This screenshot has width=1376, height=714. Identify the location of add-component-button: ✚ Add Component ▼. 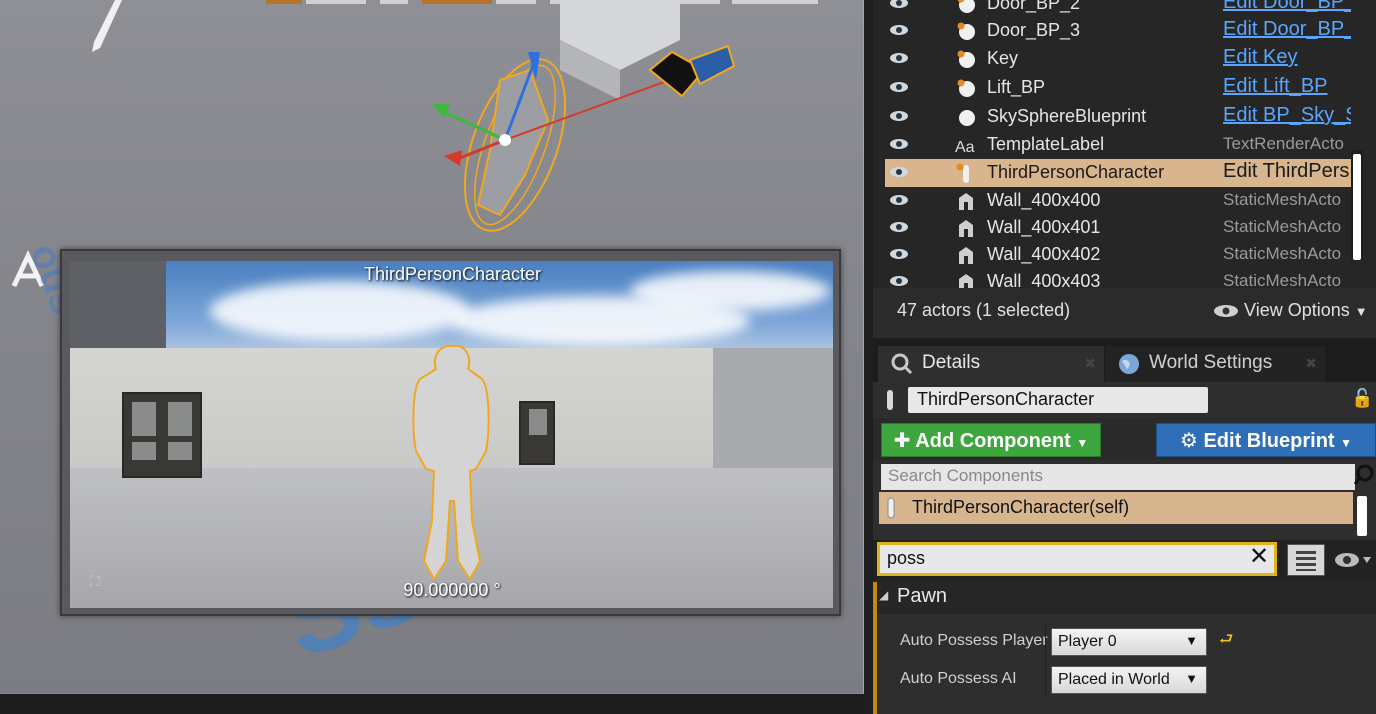
(991, 440).